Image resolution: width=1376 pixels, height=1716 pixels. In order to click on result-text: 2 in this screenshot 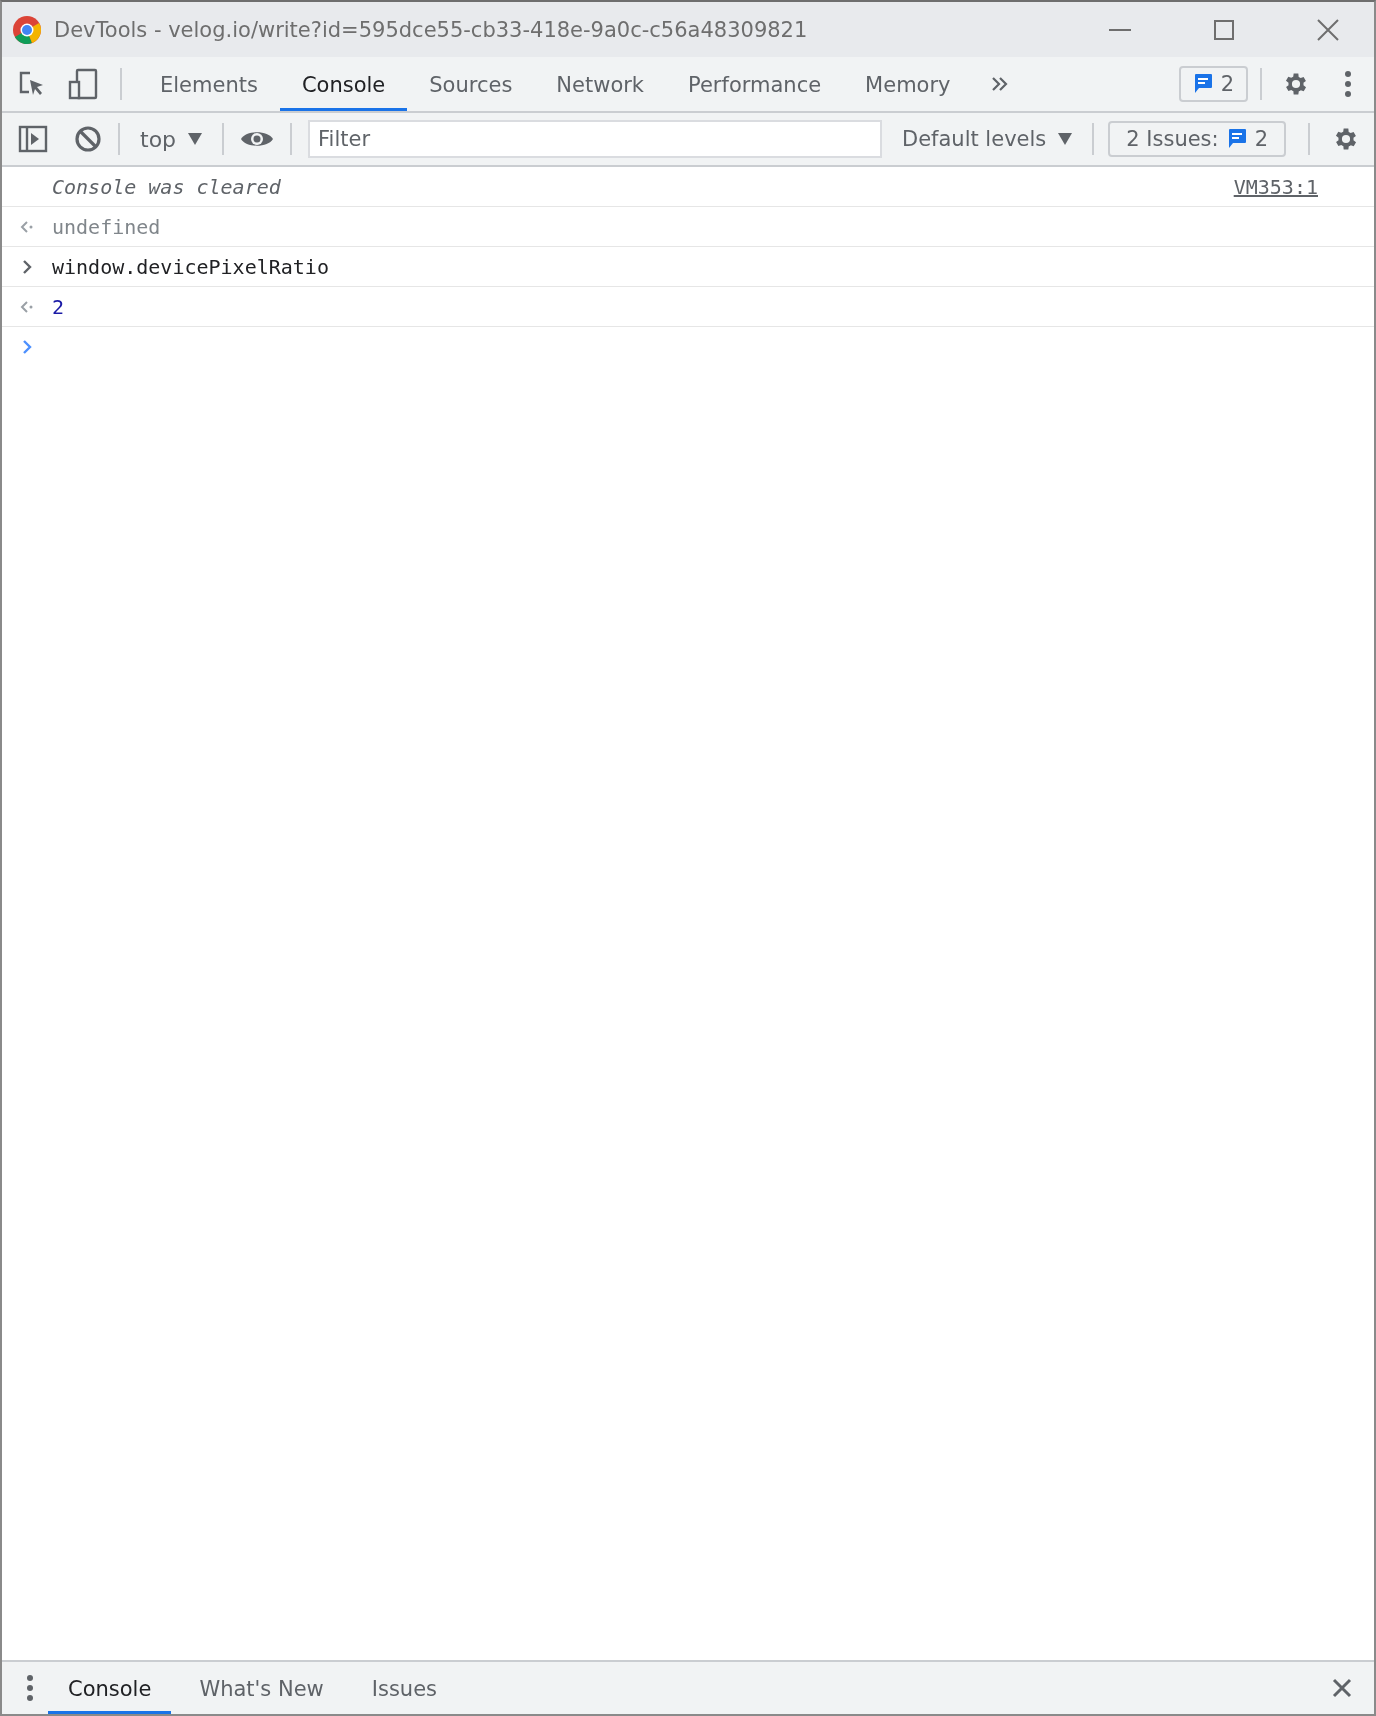, I will do `click(59, 306)`.